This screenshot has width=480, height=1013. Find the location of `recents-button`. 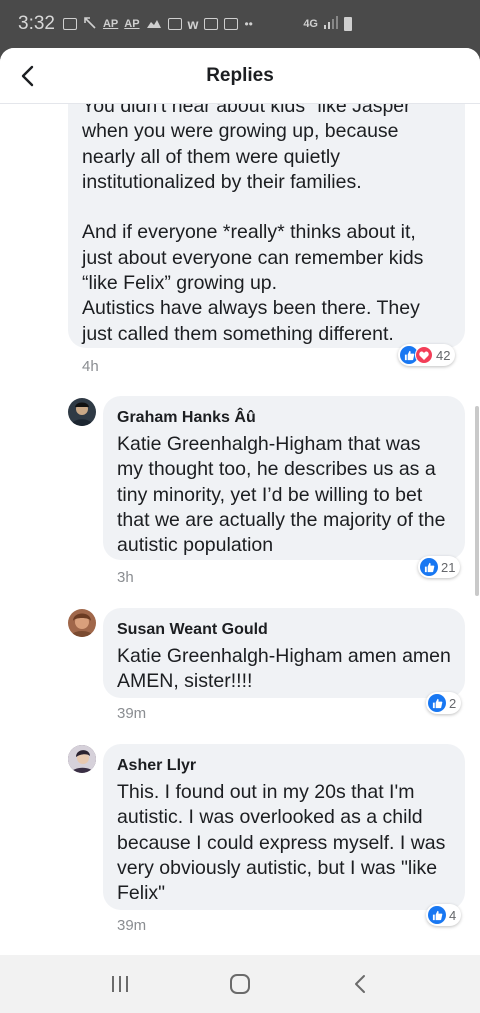

recents-button is located at coordinates (120, 984).